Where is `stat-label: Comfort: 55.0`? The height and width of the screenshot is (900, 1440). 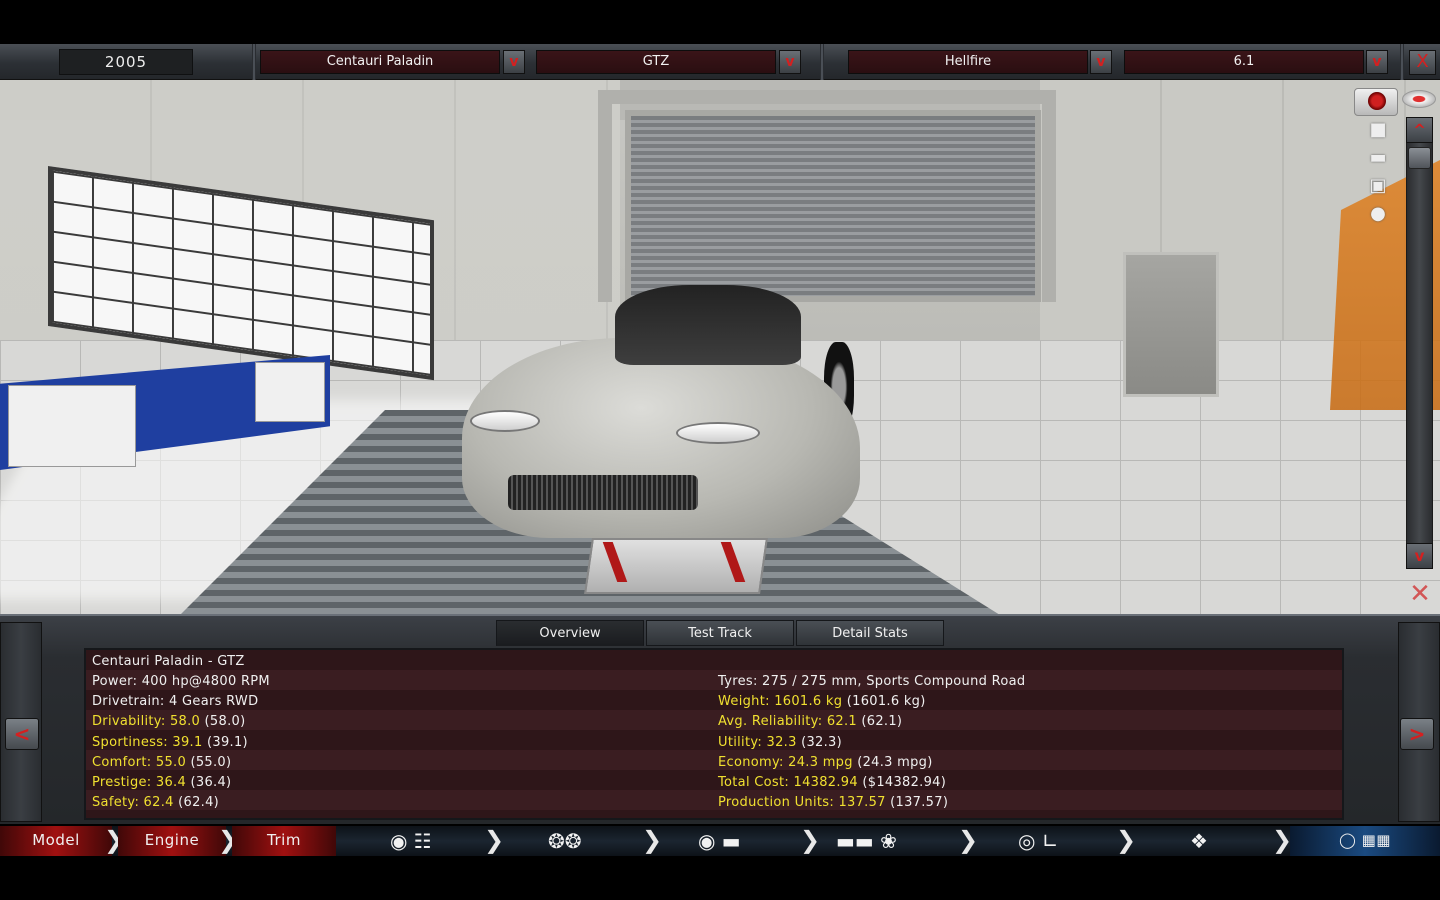
stat-label: Comfort: 55.0 is located at coordinates (139, 762).